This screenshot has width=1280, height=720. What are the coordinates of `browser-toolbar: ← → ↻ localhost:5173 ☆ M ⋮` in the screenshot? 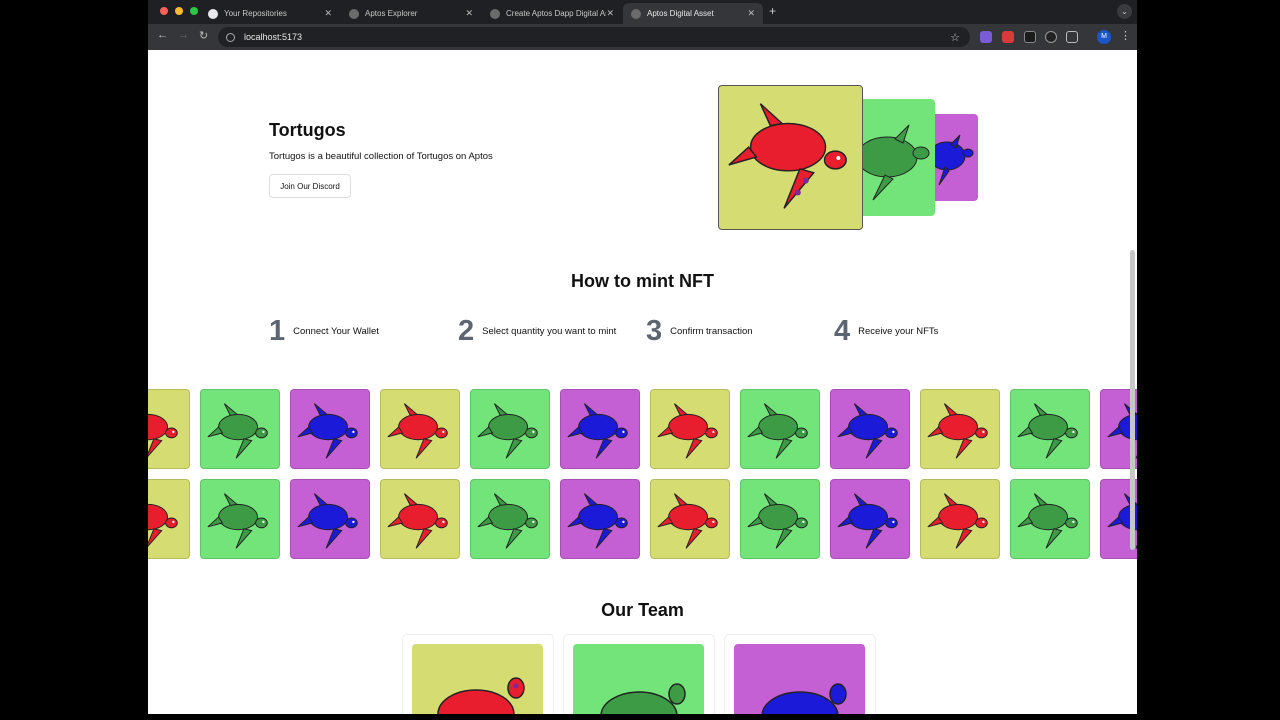 It's located at (642, 37).